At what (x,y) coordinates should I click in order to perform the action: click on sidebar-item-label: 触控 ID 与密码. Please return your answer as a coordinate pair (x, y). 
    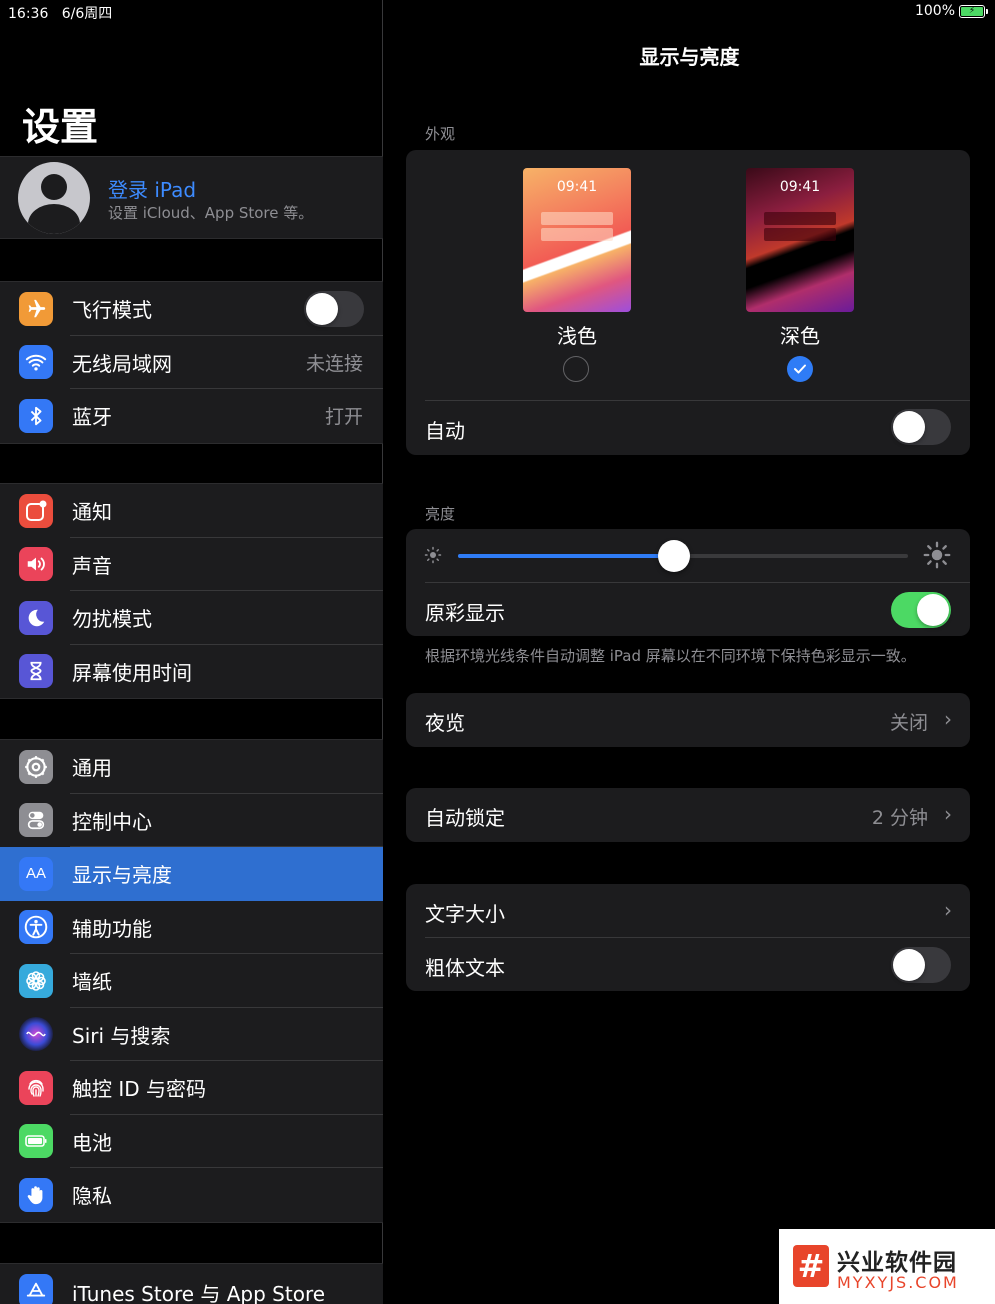
    Looking at the image, I should click on (139, 1089).